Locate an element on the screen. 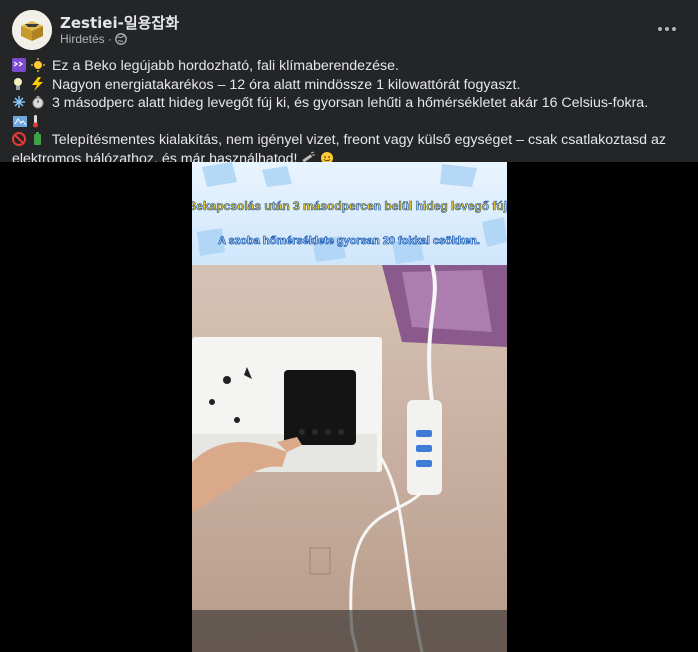 The width and height of the screenshot is (698, 652). post-header: Zestiei-일용잡화 Hirdetés · is located at coordinates (349, 31).